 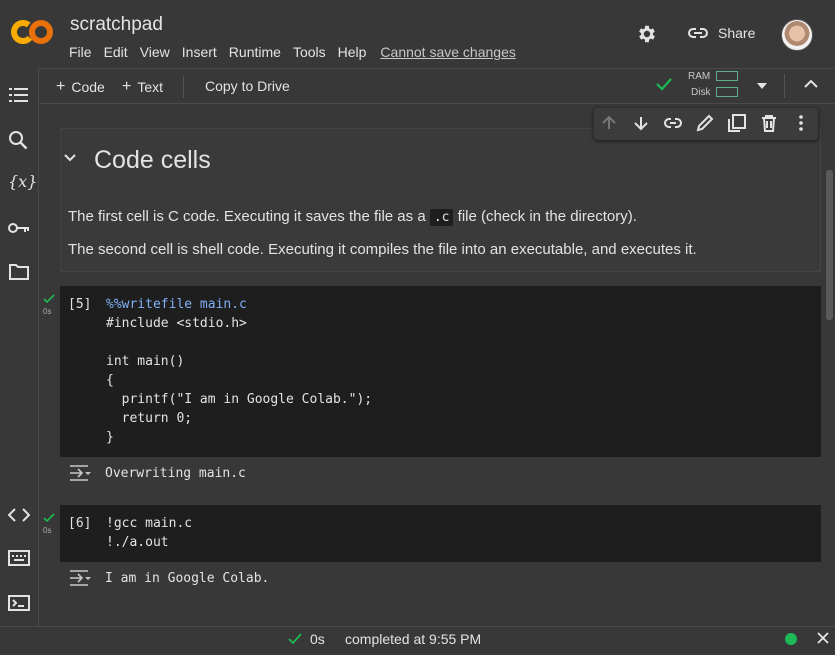 What do you see at coordinates (187, 578) in the screenshot?
I see `cell-output: I am in Google Colab.` at bounding box center [187, 578].